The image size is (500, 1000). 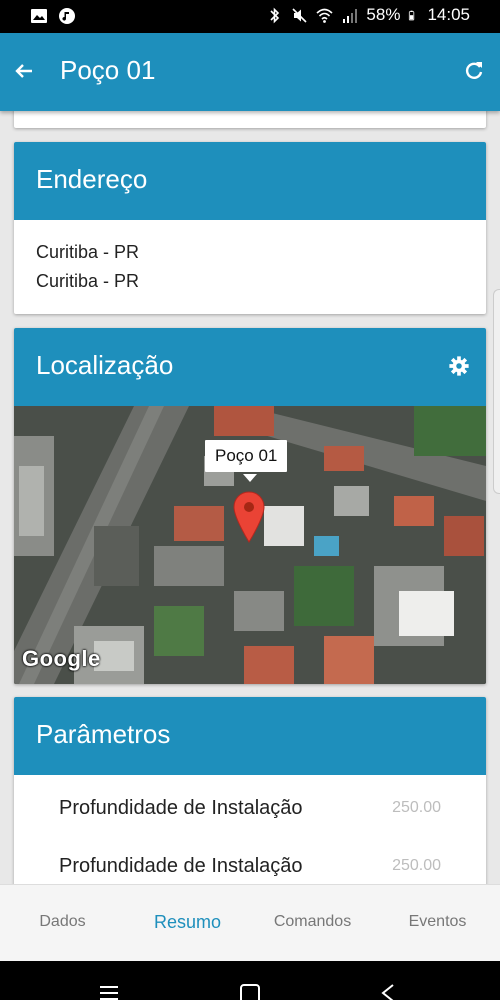 What do you see at coordinates (108, 70) in the screenshot?
I see `page-title: Poço 01` at bounding box center [108, 70].